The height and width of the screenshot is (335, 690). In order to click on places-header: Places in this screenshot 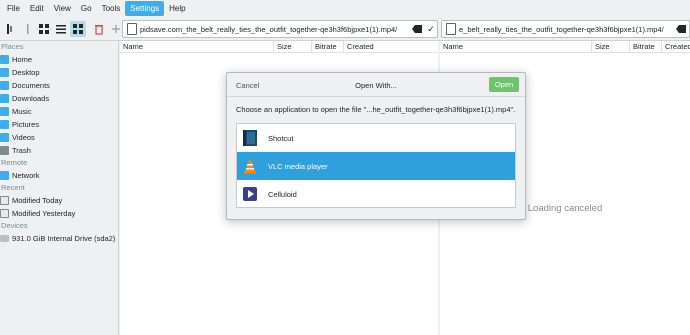, I will do `click(12, 46)`.